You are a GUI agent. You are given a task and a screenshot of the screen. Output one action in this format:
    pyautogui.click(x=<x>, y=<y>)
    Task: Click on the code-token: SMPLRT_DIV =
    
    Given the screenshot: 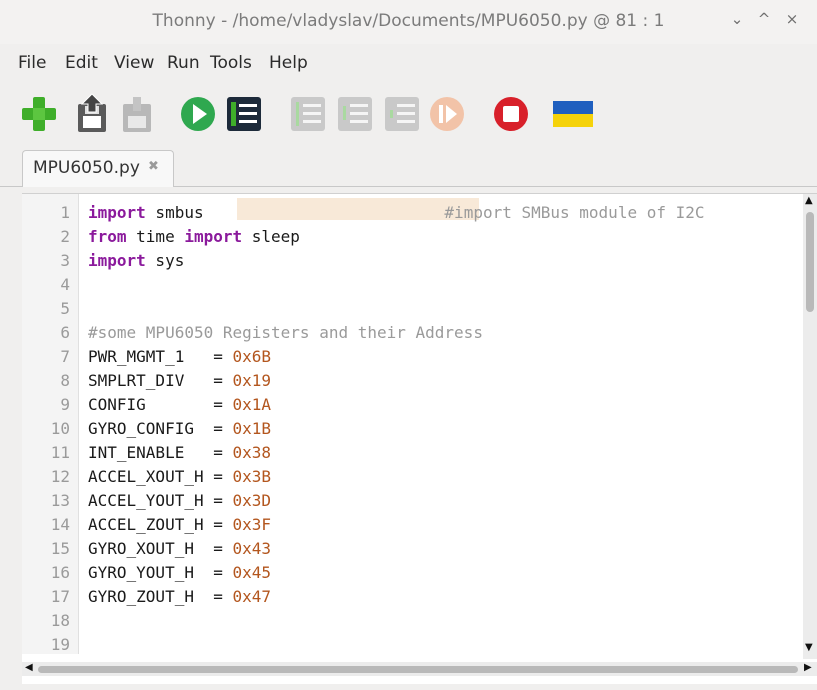 What is the action you would take?
    pyautogui.click(x=160, y=380)
    